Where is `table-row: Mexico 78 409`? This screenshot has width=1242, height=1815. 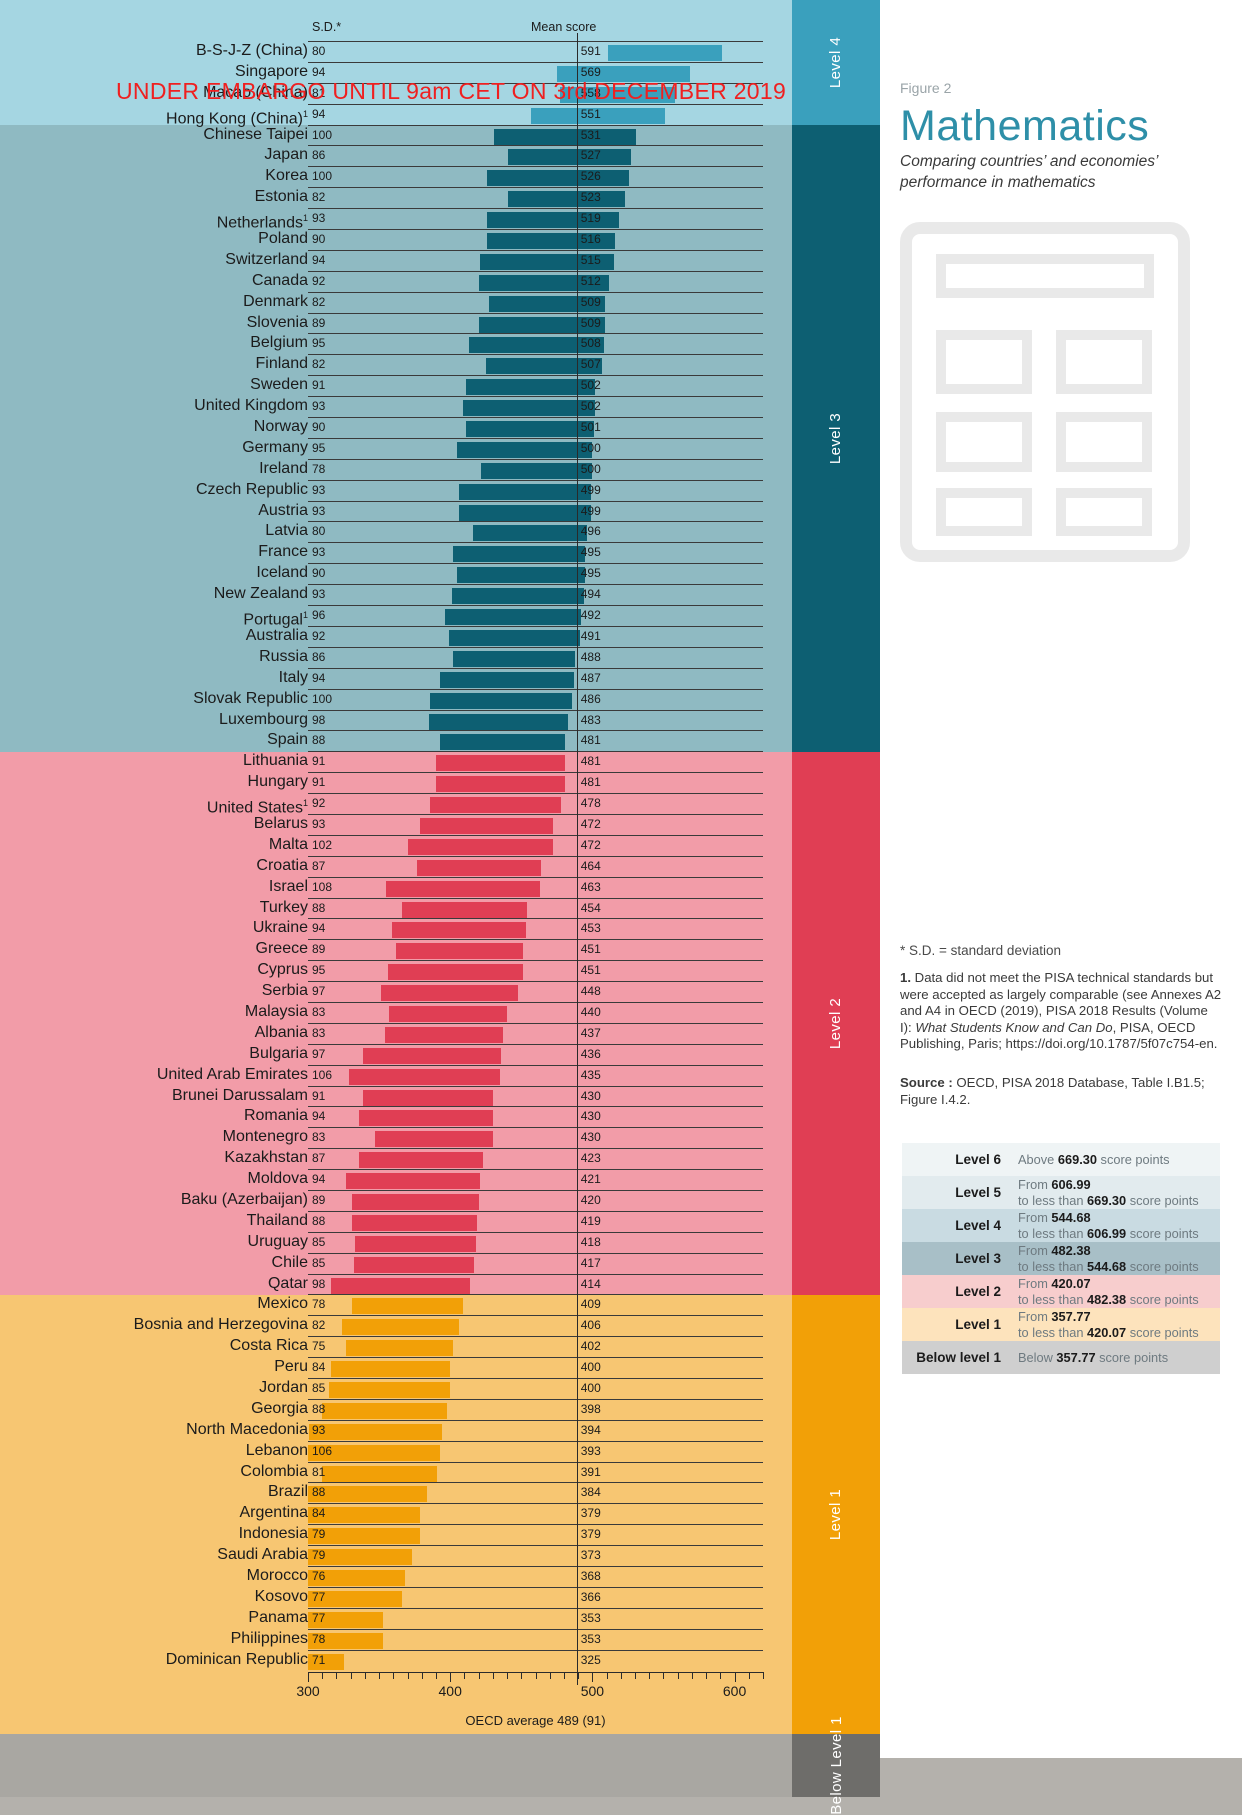 table-row: Mexico 78 409 is located at coordinates (396, 1304).